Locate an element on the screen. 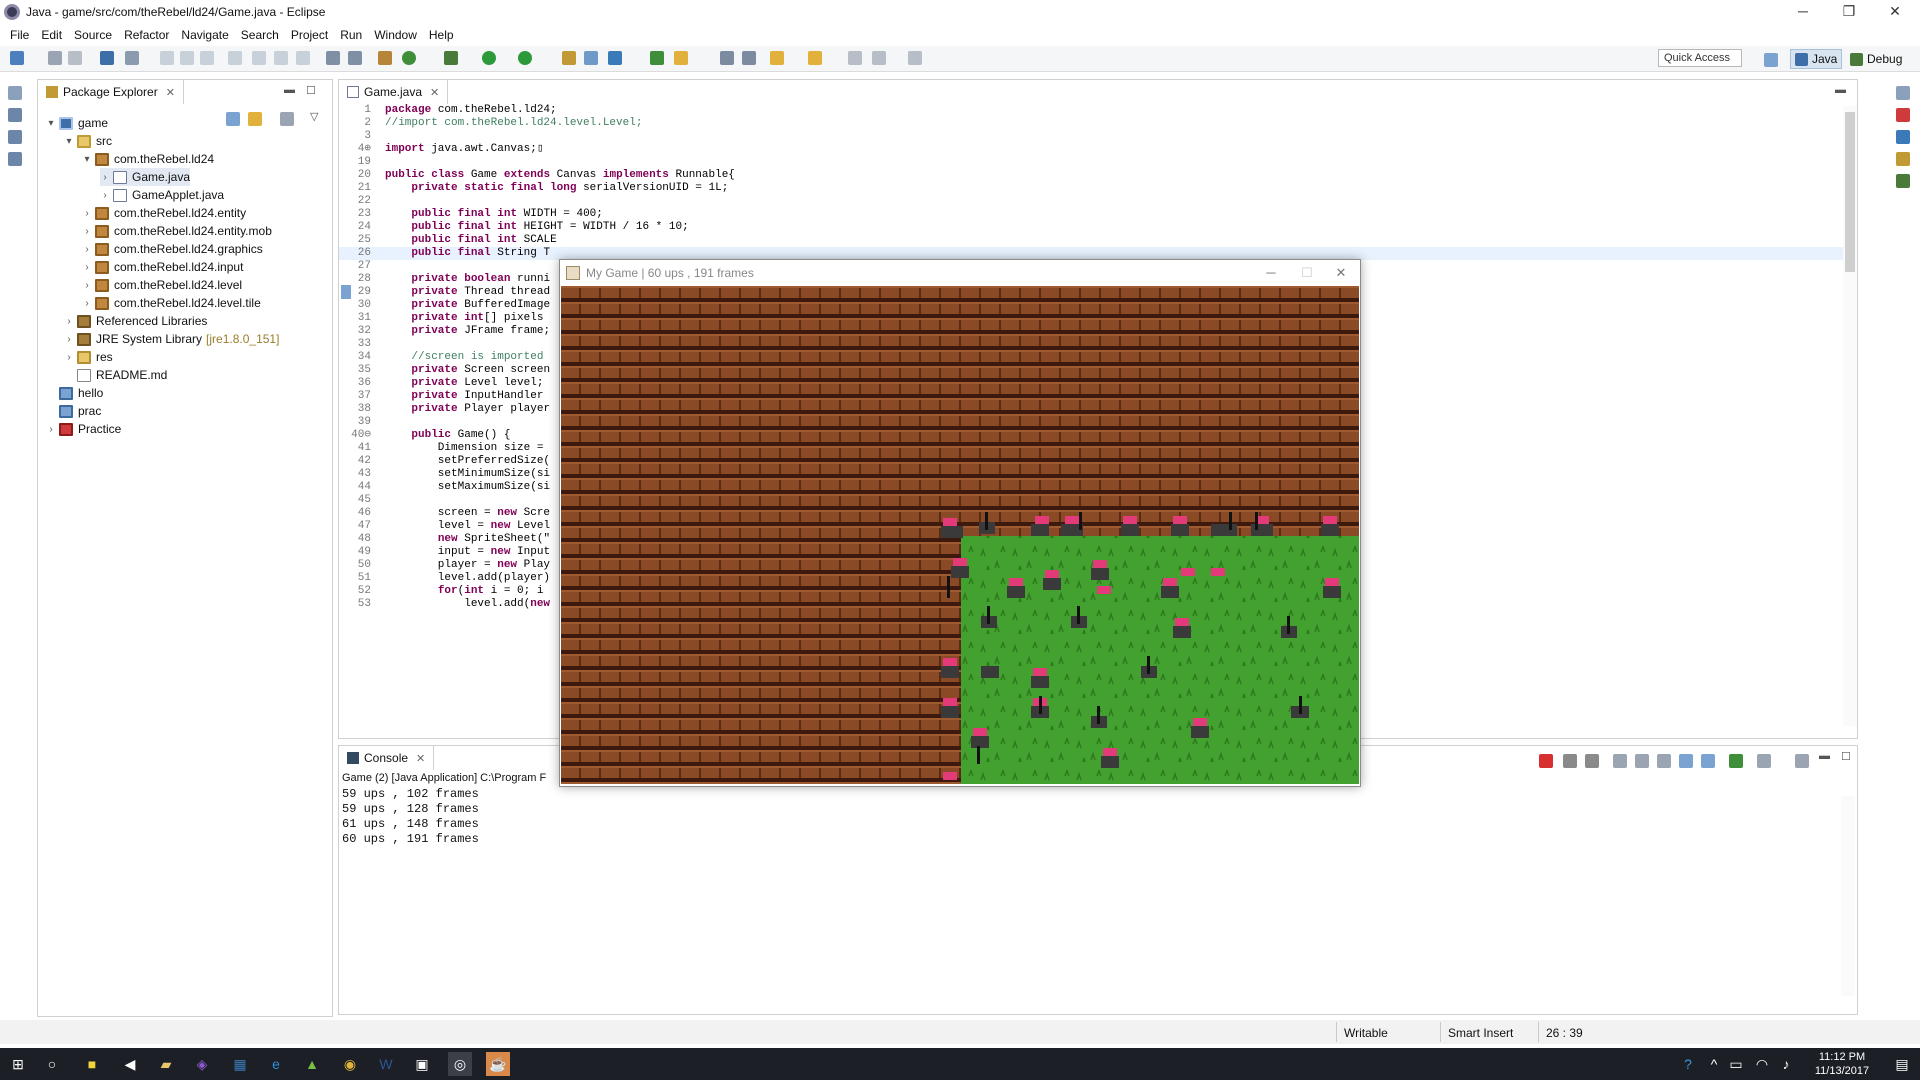  open-console-icon is located at coordinates (1802, 761).